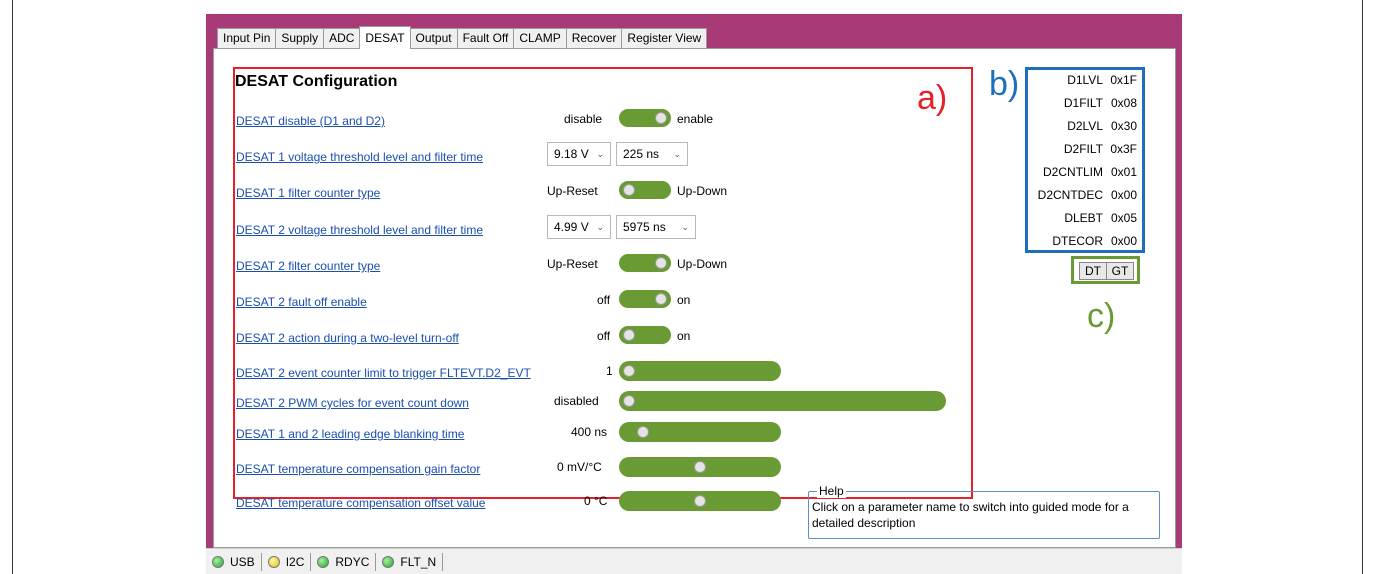 This screenshot has height=574, width=1373. What do you see at coordinates (594, 38) in the screenshot?
I see `tab-recover: Recover` at bounding box center [594, 38].